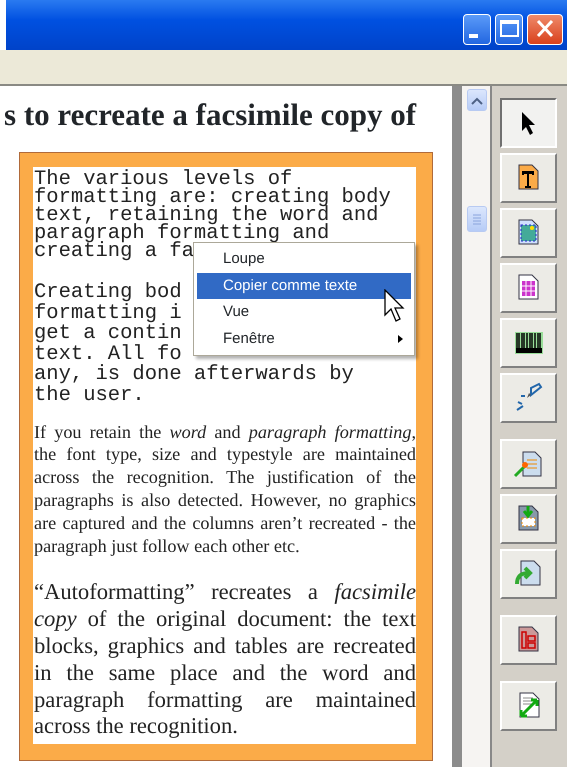 This screenshot has width=567, height=767. Describe the element at coordinates (108, 334) in the screenshot. I see `text-line: get a contin` at that location.